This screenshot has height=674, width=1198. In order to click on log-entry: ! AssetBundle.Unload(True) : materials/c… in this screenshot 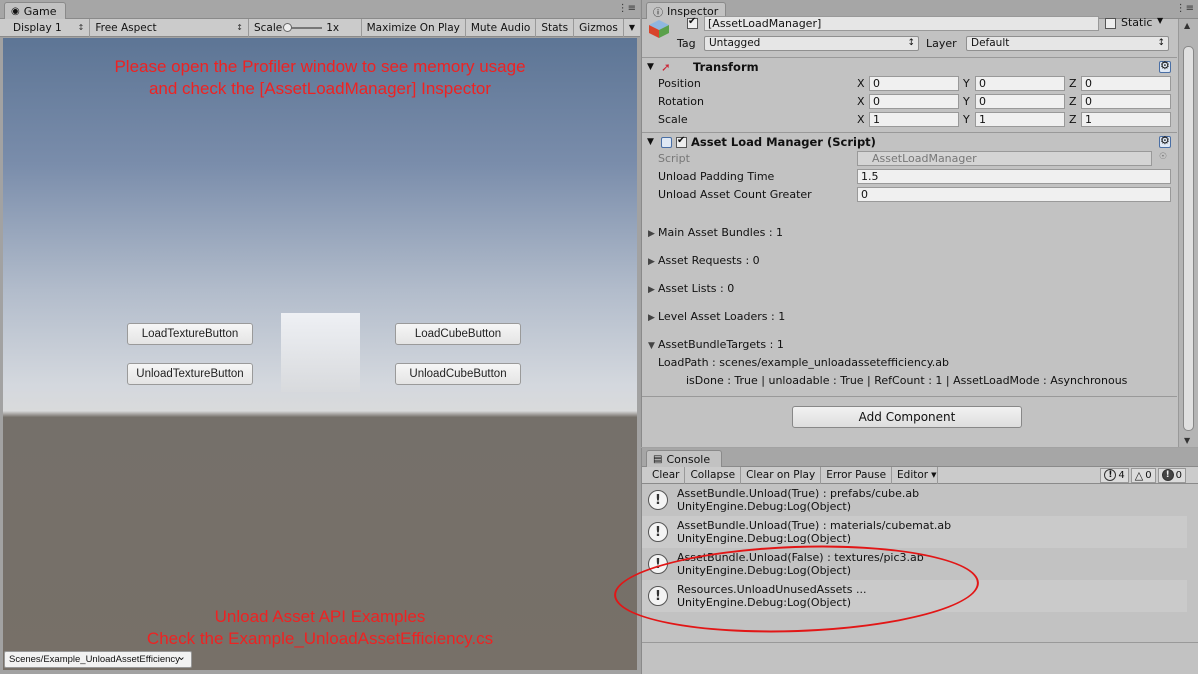, I will do `click(914, 532)`.